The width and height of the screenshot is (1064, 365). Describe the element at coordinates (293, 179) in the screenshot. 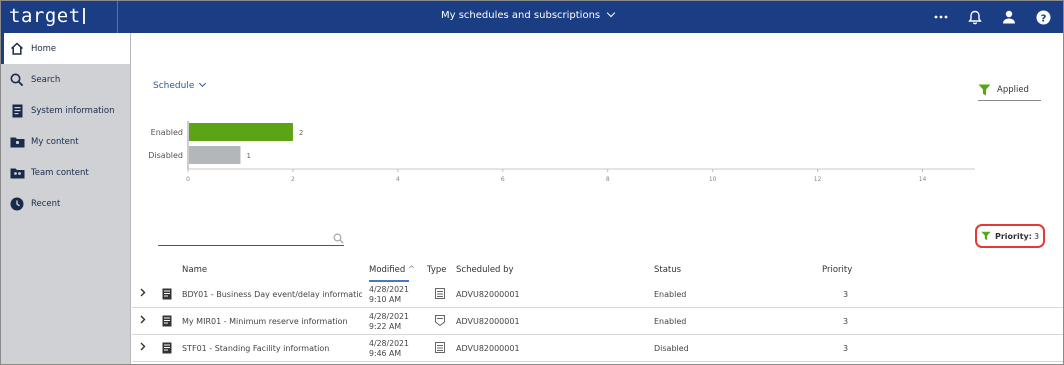

I see `chart-x-tick-label: 2` at that location.